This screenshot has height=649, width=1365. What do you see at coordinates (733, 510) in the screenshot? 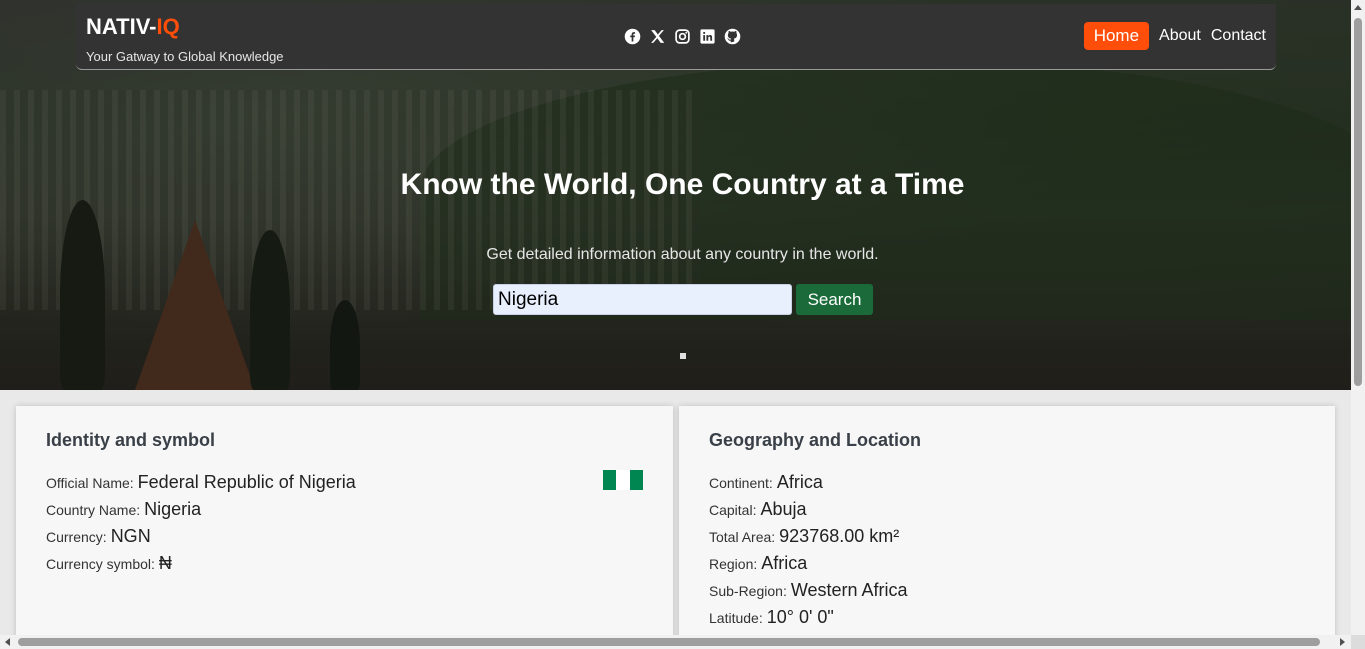
I see `capital-label: Capital:` at bounding box center [733, 510].